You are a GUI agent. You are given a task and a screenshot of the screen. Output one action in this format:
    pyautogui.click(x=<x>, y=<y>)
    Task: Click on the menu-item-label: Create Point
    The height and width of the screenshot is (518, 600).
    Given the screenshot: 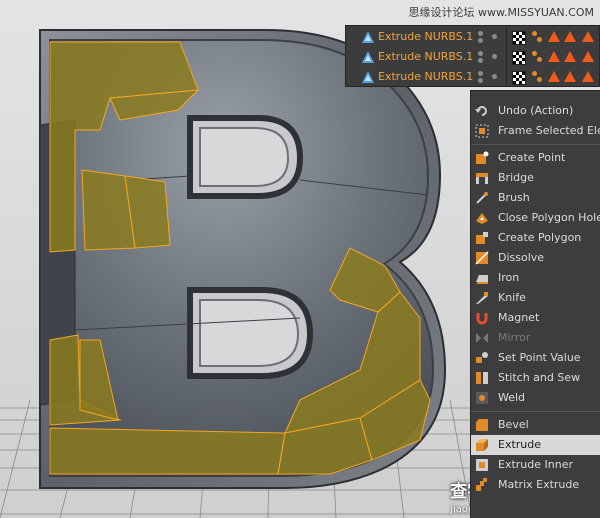 What is the action you would take?
    pyautogui.click(x=532, y=157)
    